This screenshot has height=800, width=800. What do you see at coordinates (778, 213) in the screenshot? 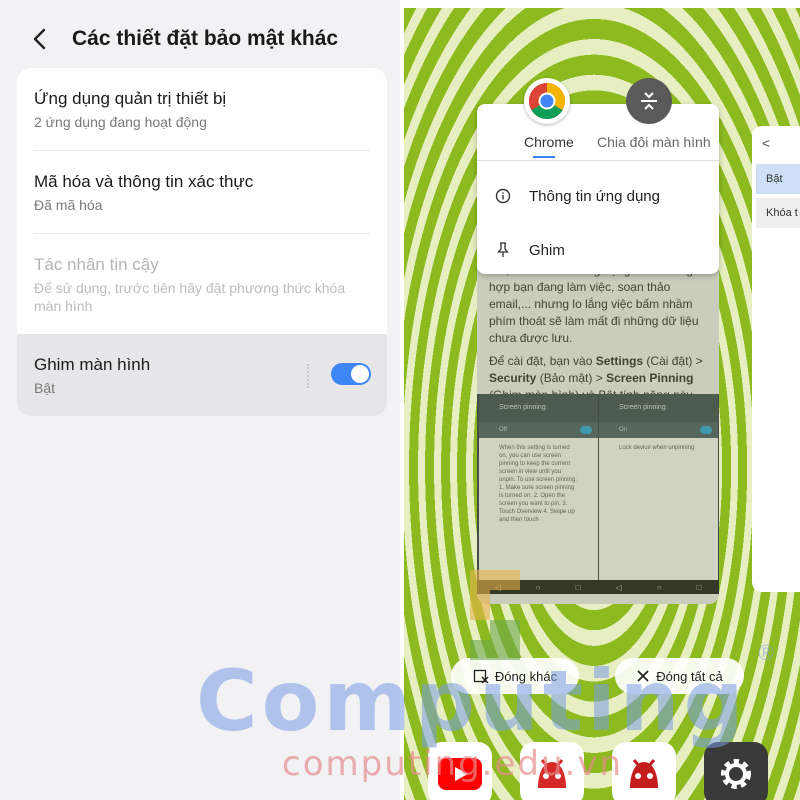
I see `peek-row: Khóa t` at bounding box center [778, 213].